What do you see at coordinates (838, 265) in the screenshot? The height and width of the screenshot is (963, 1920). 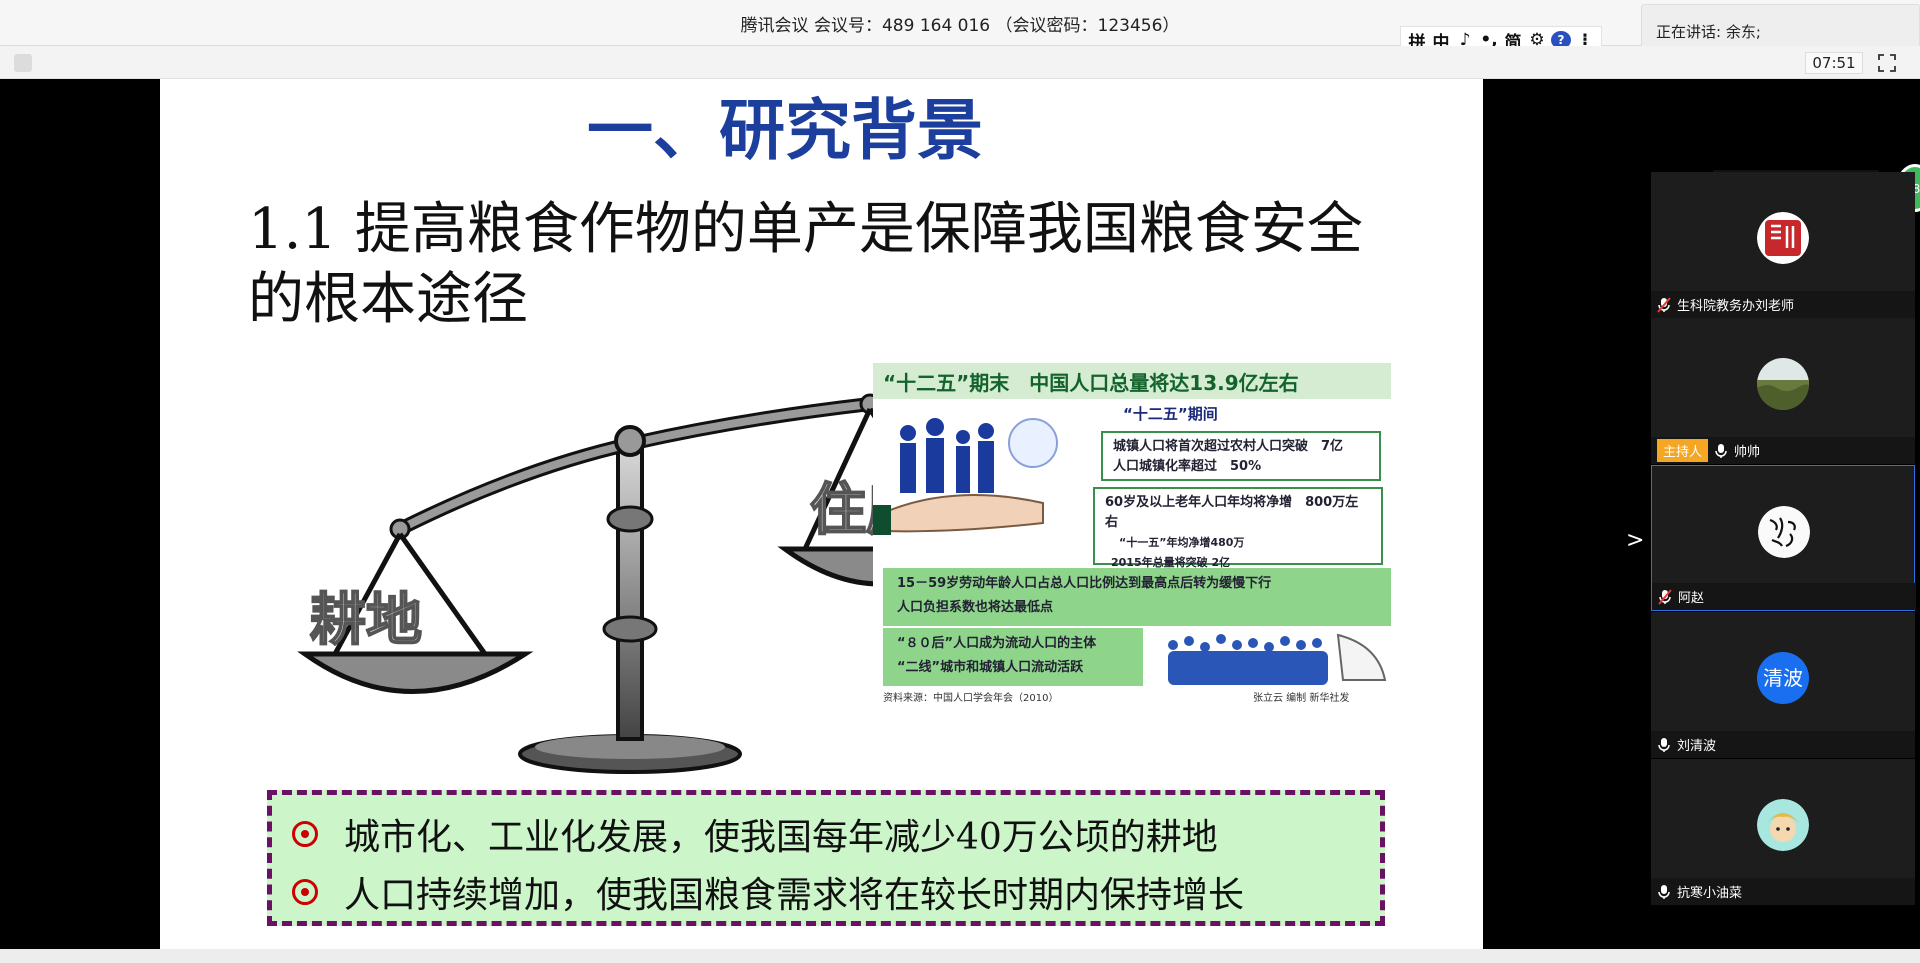 I see `slide-subtitle: 1.1 提高粮食作物的单产是保障我国粮食安全 的根本途径` at bounding box center [838, 265].